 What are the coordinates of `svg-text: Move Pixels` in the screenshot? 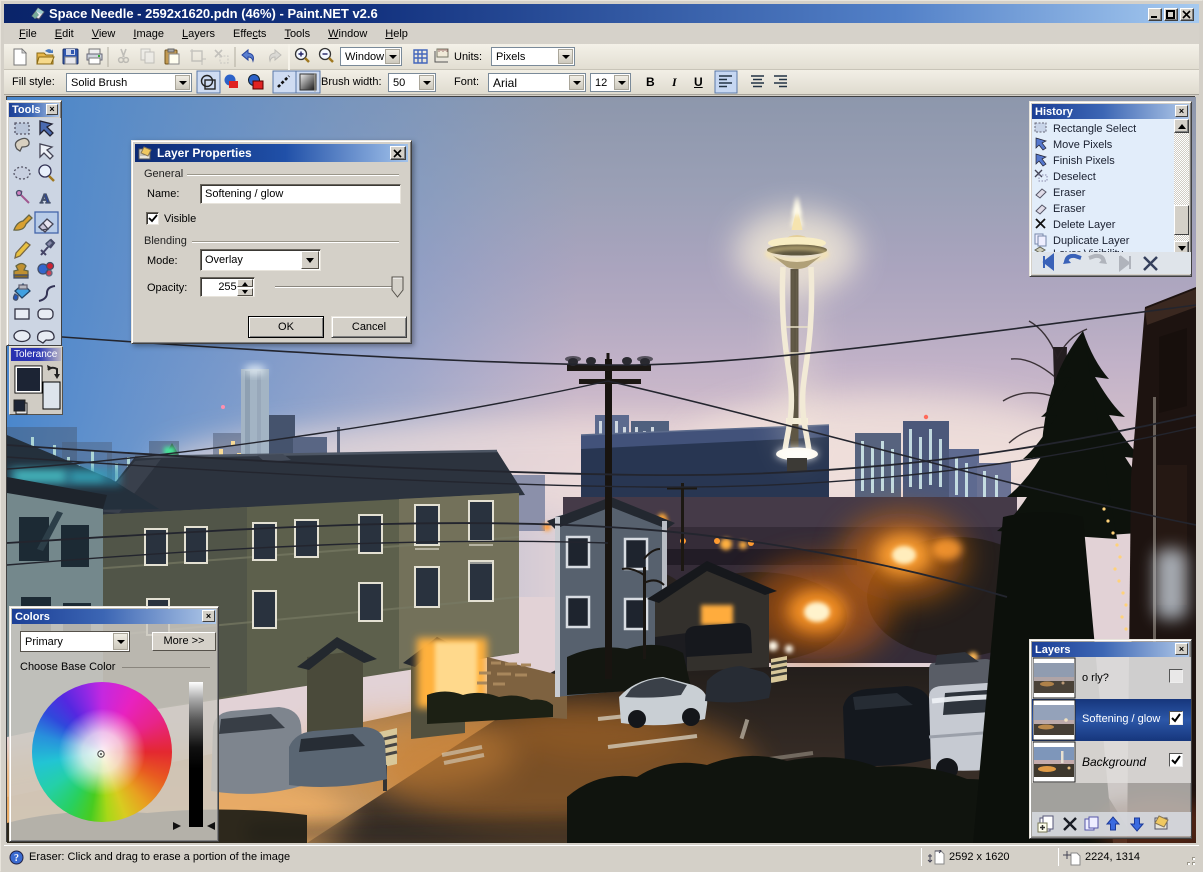 It's located at (1083, 145).